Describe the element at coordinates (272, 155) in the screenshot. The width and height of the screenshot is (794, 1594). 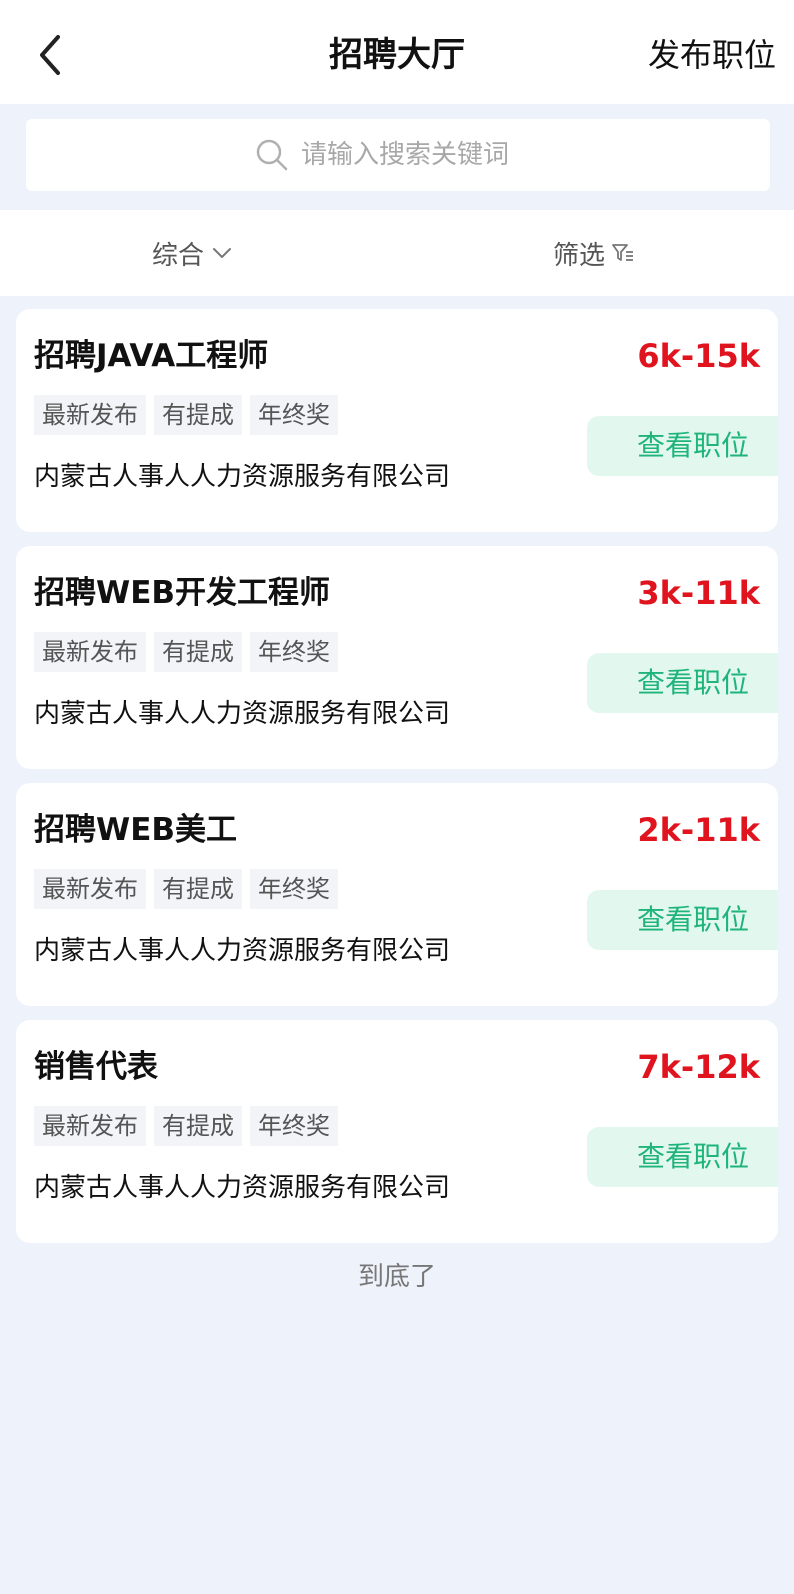
I see `search-icon` at that location.